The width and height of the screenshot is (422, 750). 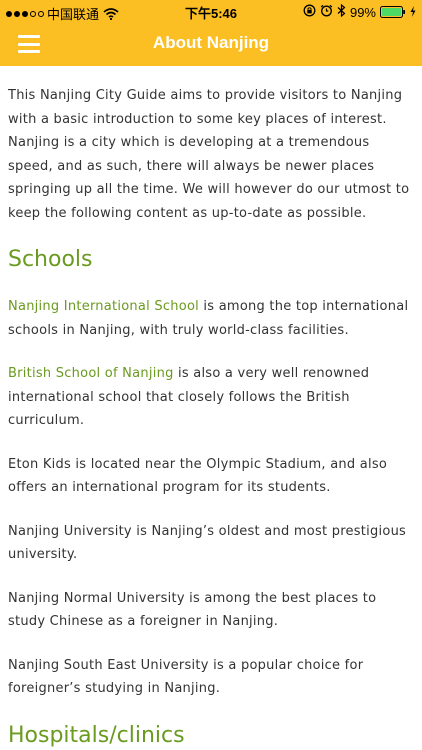 I want to click on navbar: About Nanjing, so click(x=211, y=44).